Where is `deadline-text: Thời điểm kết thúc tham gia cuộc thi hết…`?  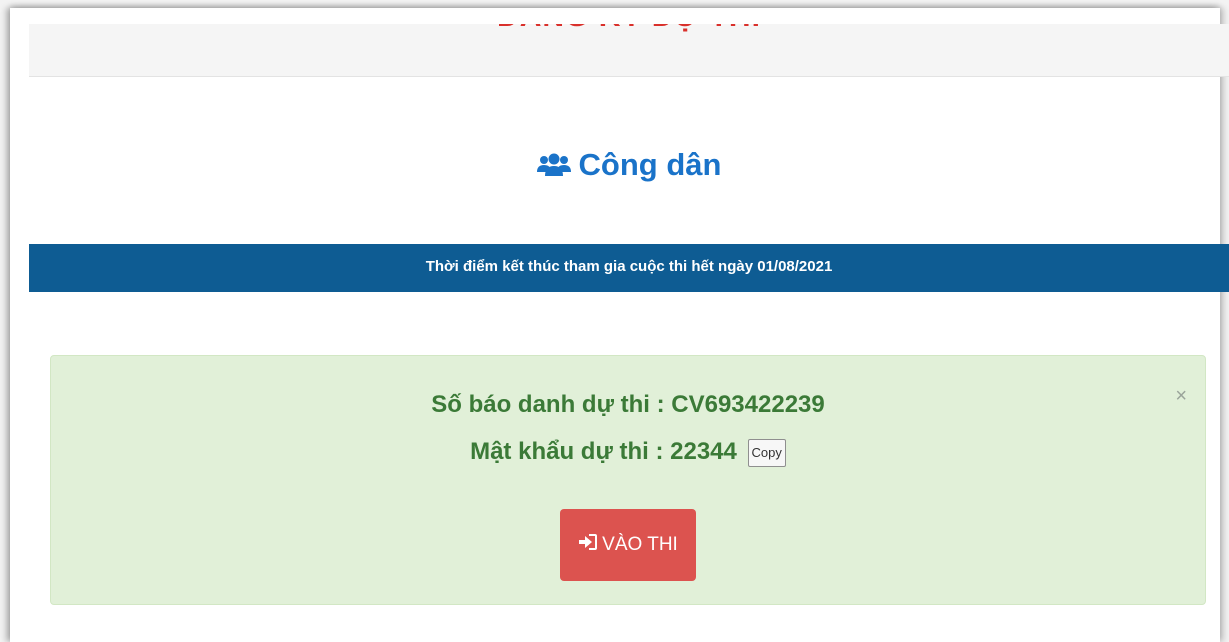
deadline-text: Thời điểm kết thúc tham gia cuộc thi hết… is located at coordinates (629, 266).